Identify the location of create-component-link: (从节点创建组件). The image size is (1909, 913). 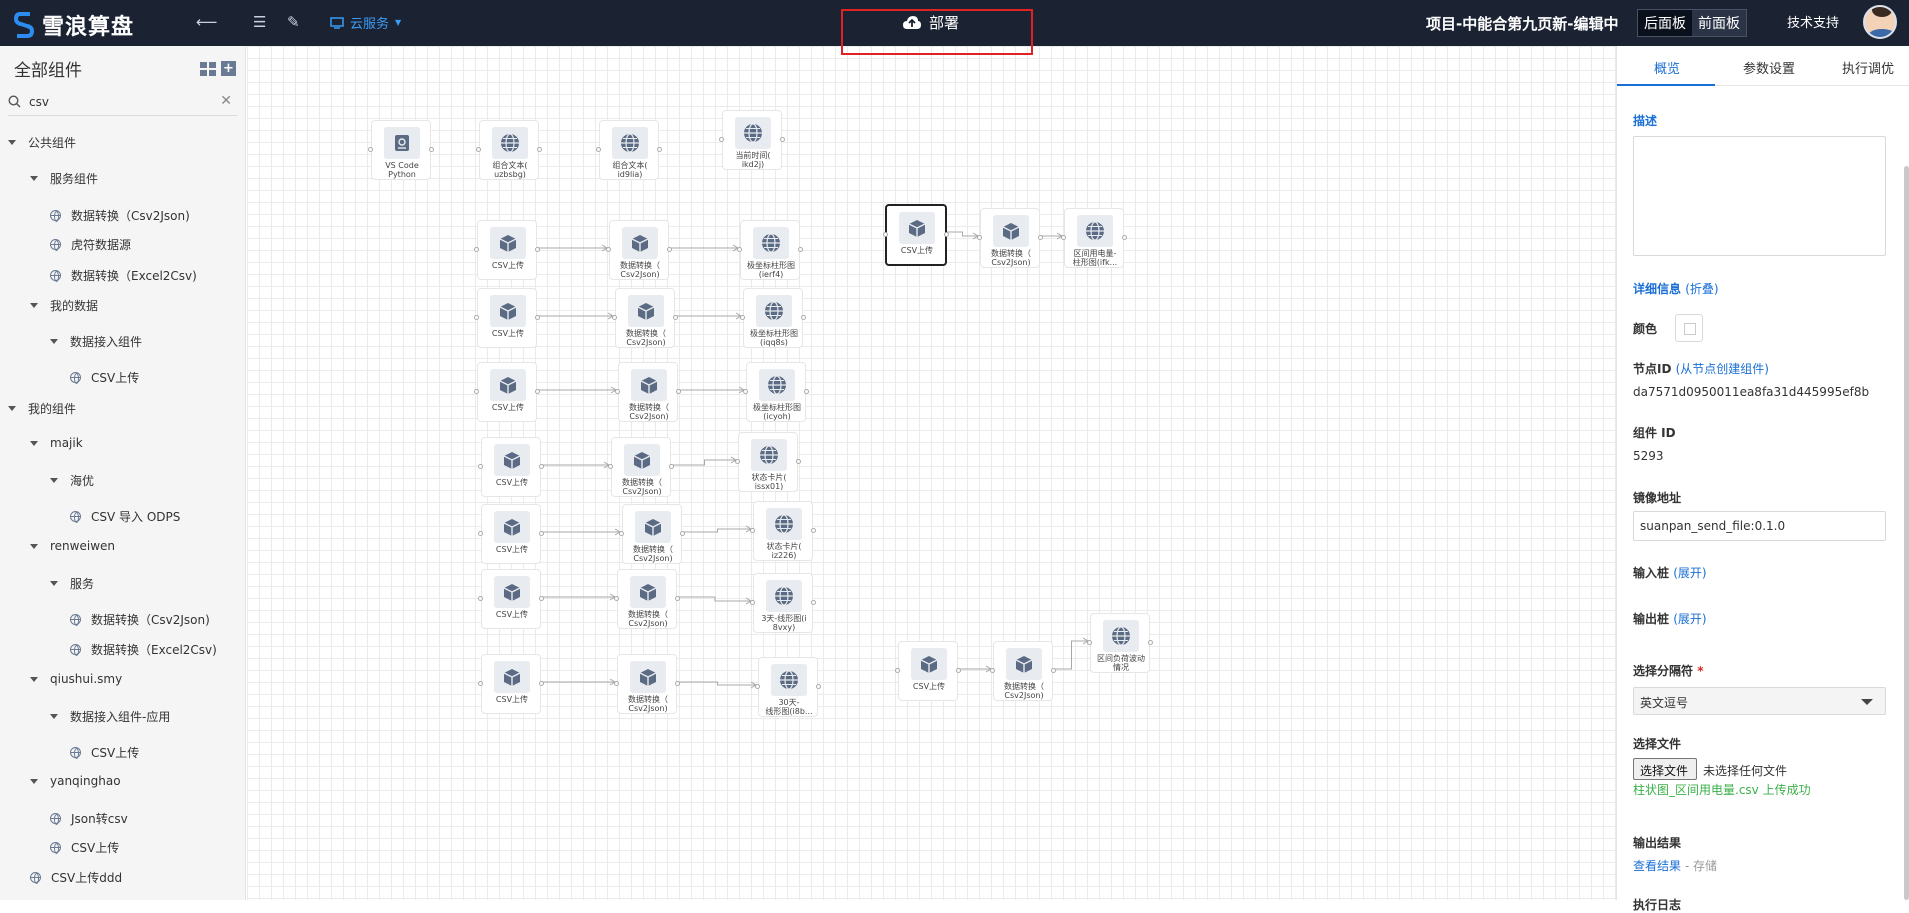
(1722, 369).